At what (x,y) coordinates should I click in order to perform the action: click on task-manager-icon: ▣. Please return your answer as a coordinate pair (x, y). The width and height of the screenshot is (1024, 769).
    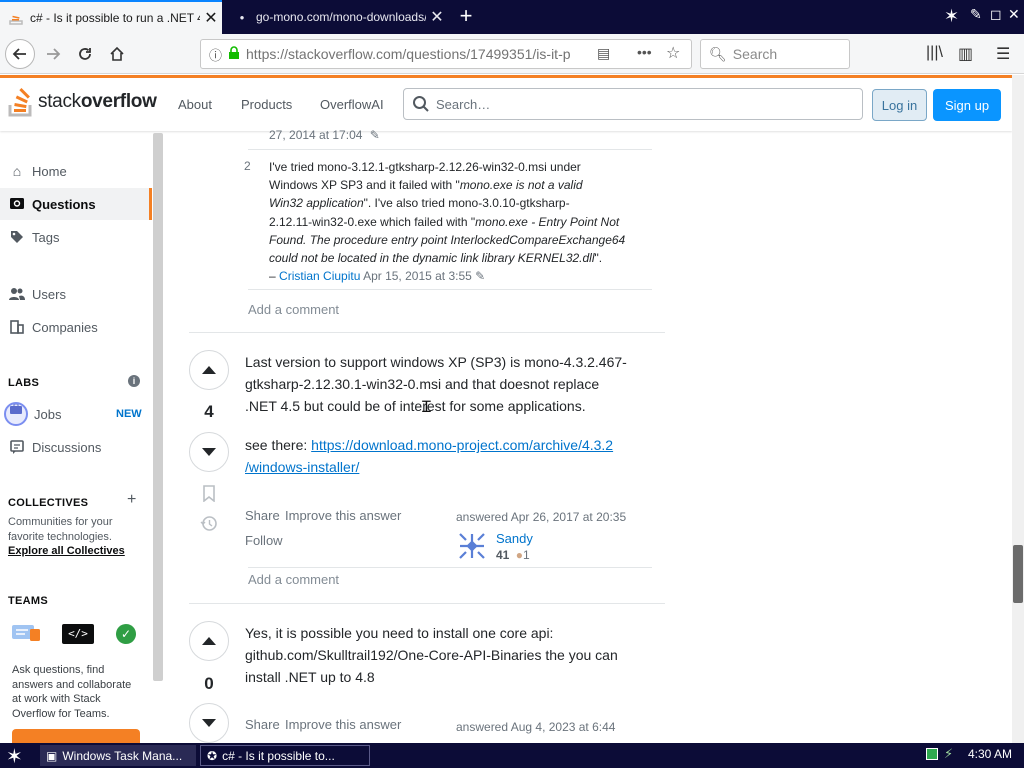
    Looking at the image, I should click on (52, 755).